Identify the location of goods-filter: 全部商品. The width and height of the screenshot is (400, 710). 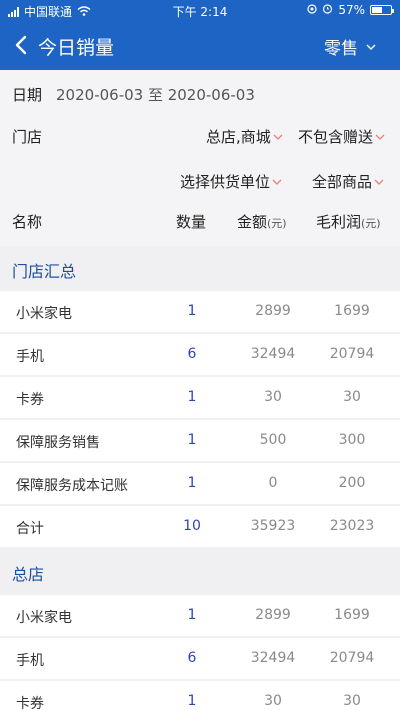
(348, 181).